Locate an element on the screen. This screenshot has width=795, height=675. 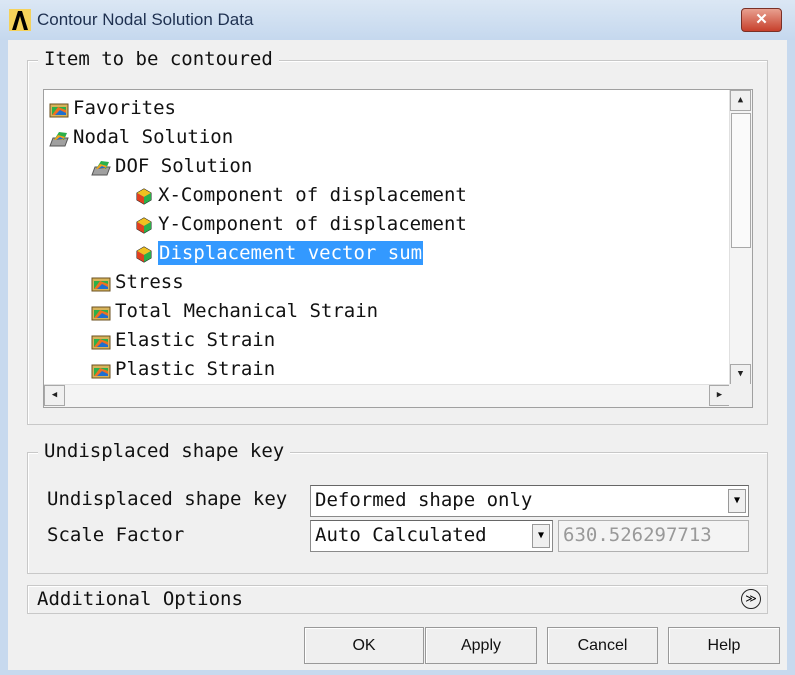
close-button: ✕ is located at coordinates (761, 20).